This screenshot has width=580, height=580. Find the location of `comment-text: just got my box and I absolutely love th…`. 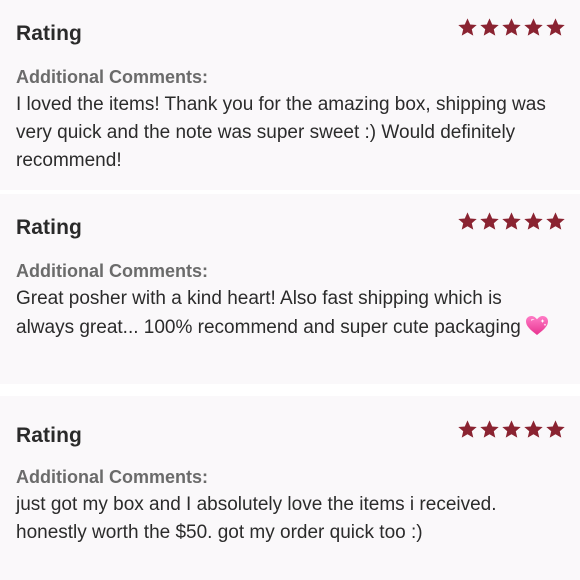

comment-text: just got my box and I absolutely love th… is located at coordinates (256, 518).